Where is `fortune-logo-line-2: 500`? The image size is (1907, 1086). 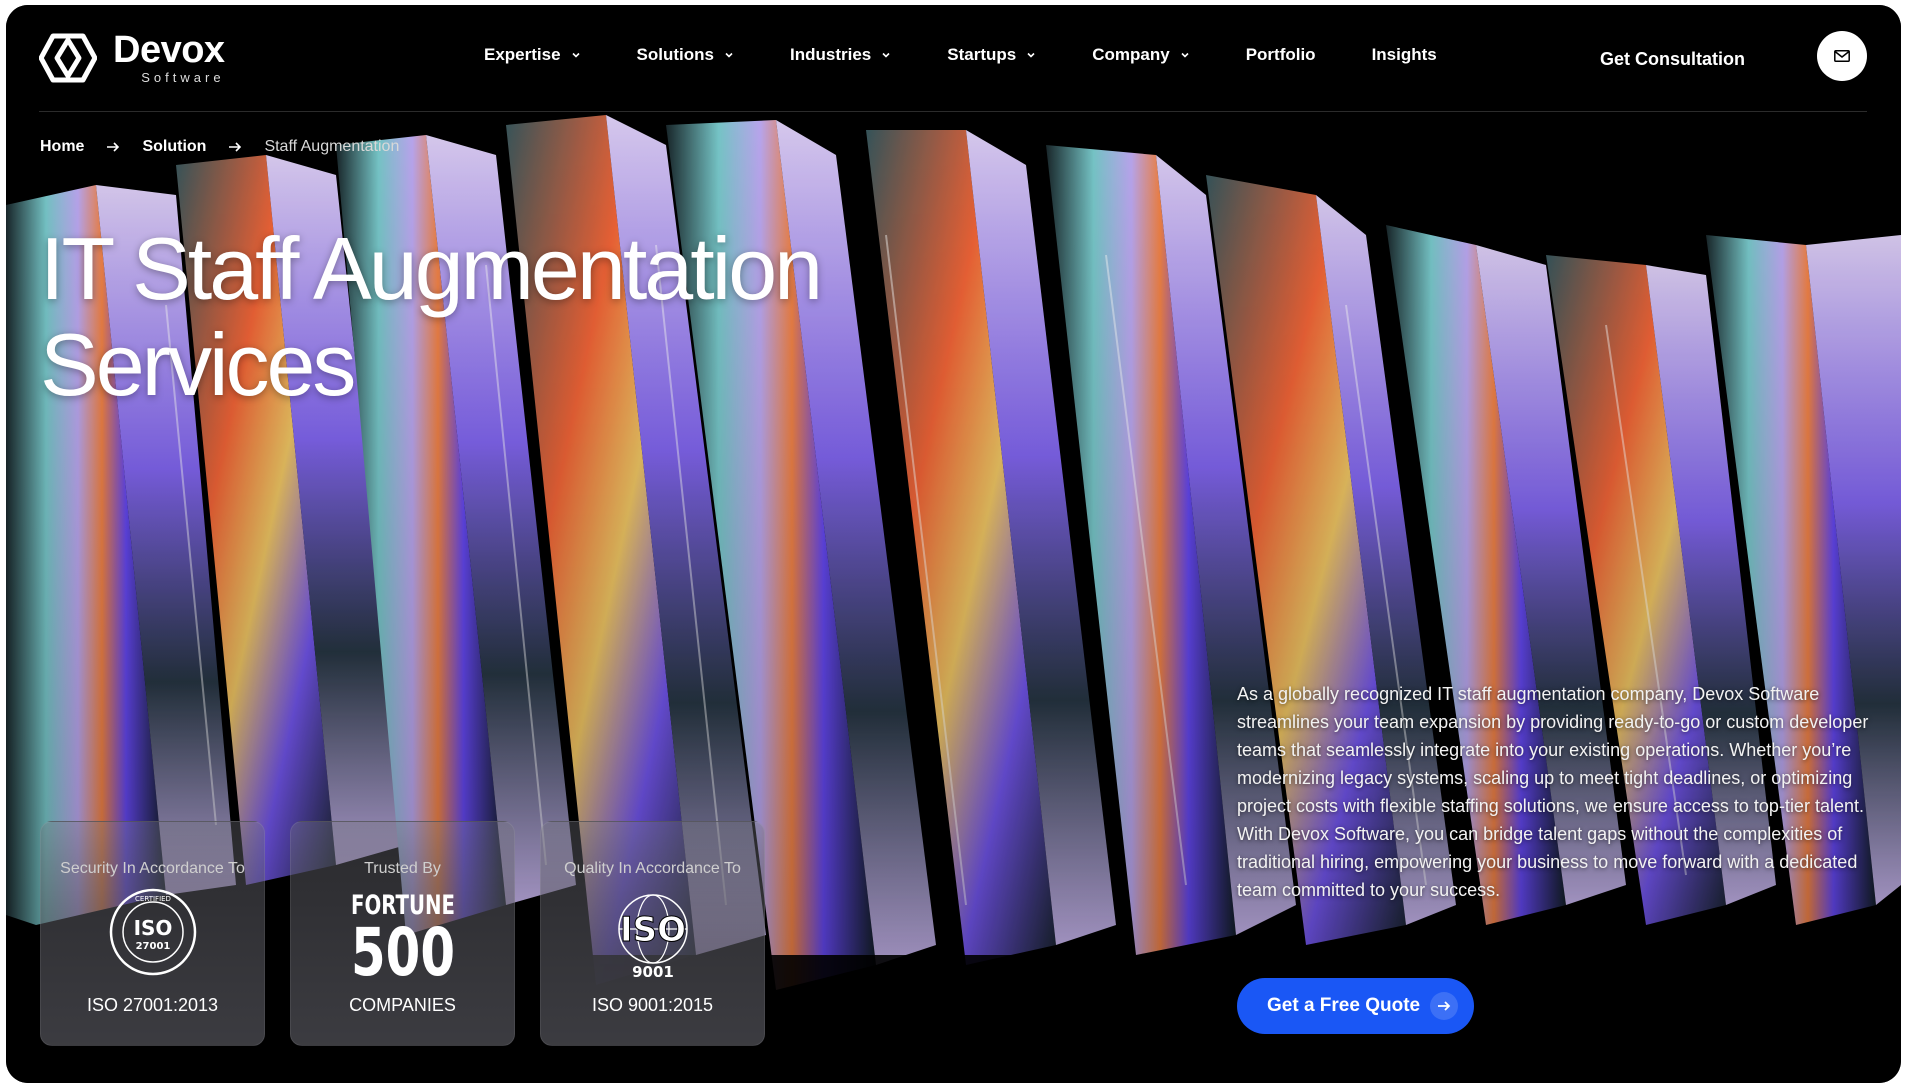
fortune-logo-line-2: 500 is located at coordinates (403, 946).